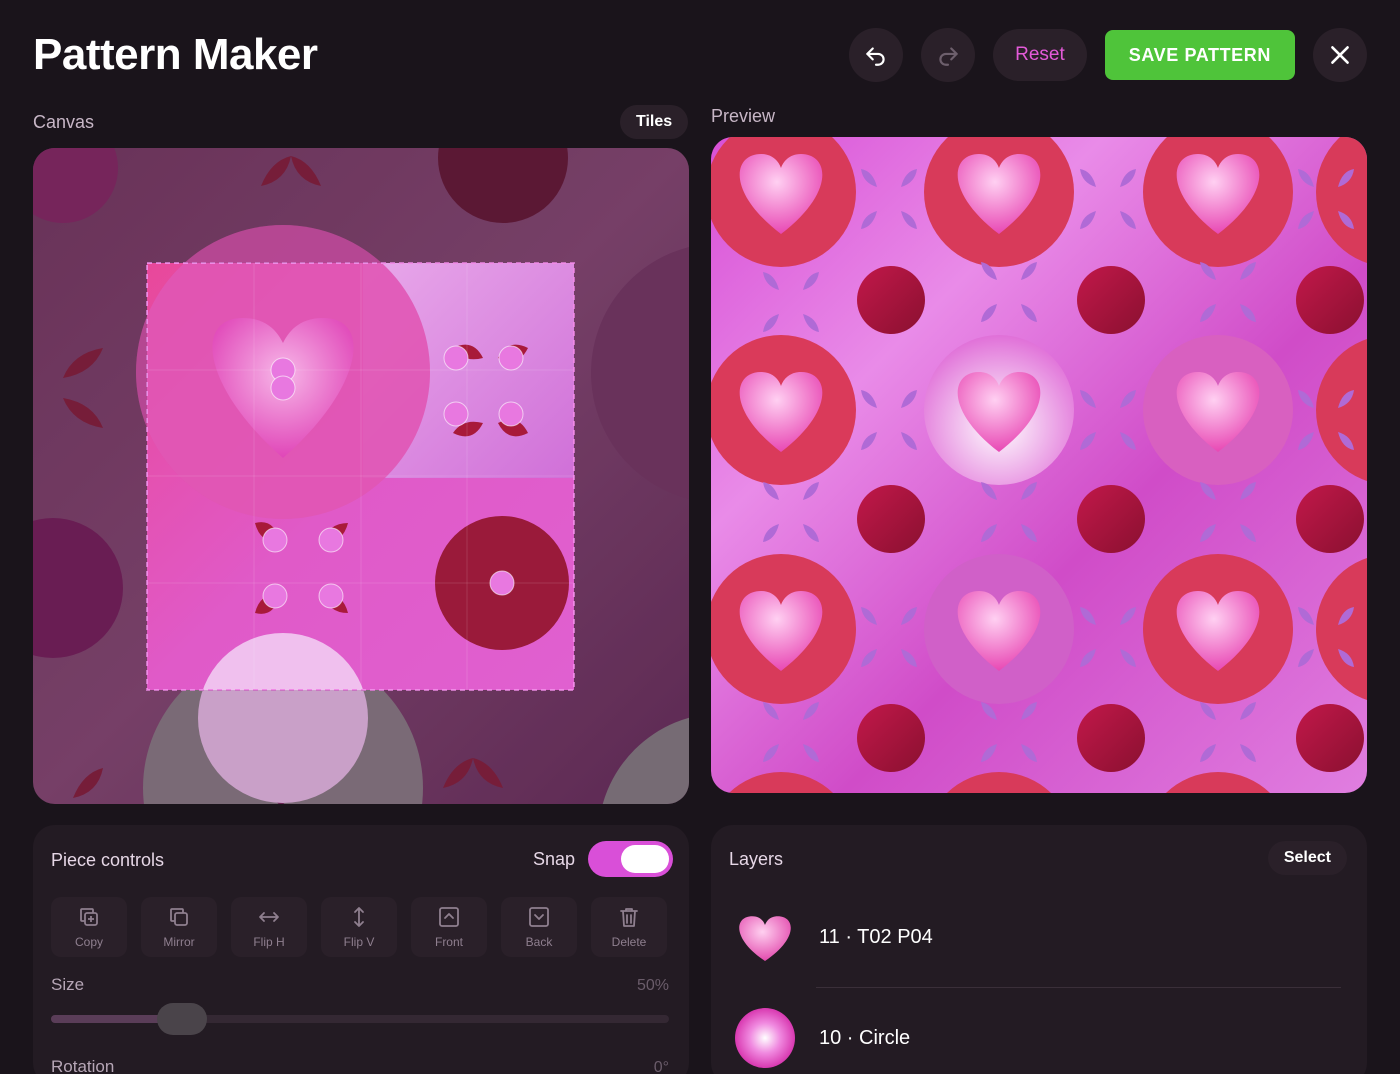  Describe the element at coordinates (64, 122) in the screenshot. I see `canvas-label: Canvas` at that location.